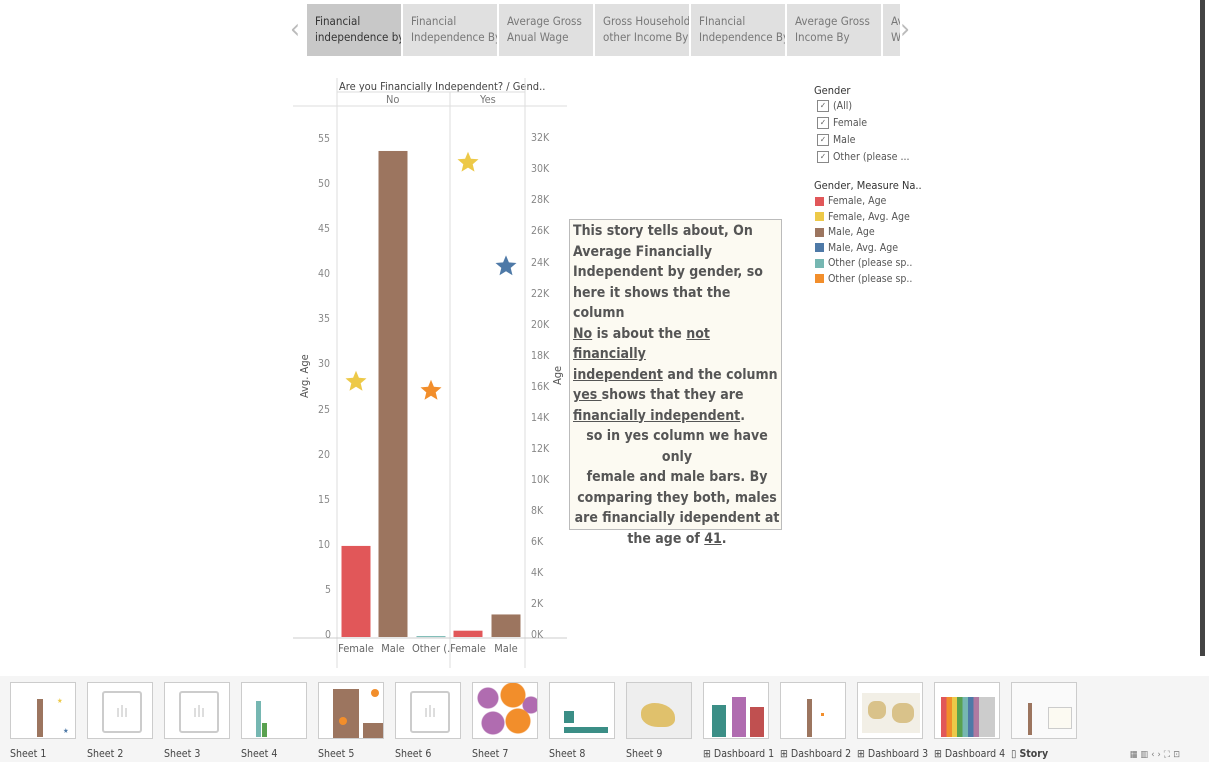  What do you see at coordinates (490, 754) in the screenshot?
I see `sheet-tab-sheet-7: Sheet 7` at bounding box center [490, 754].